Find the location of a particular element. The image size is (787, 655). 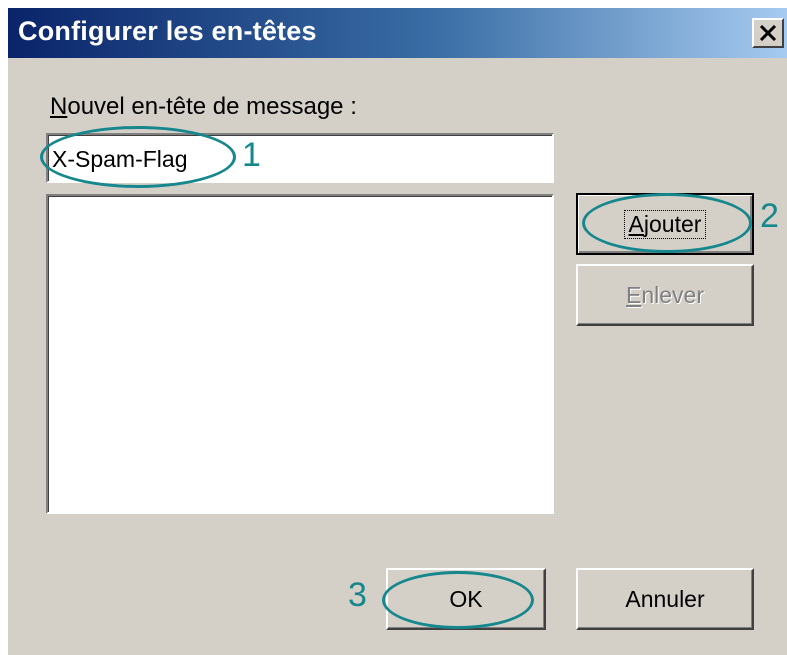

label-access-key: N is located at coordinates (59, 106).